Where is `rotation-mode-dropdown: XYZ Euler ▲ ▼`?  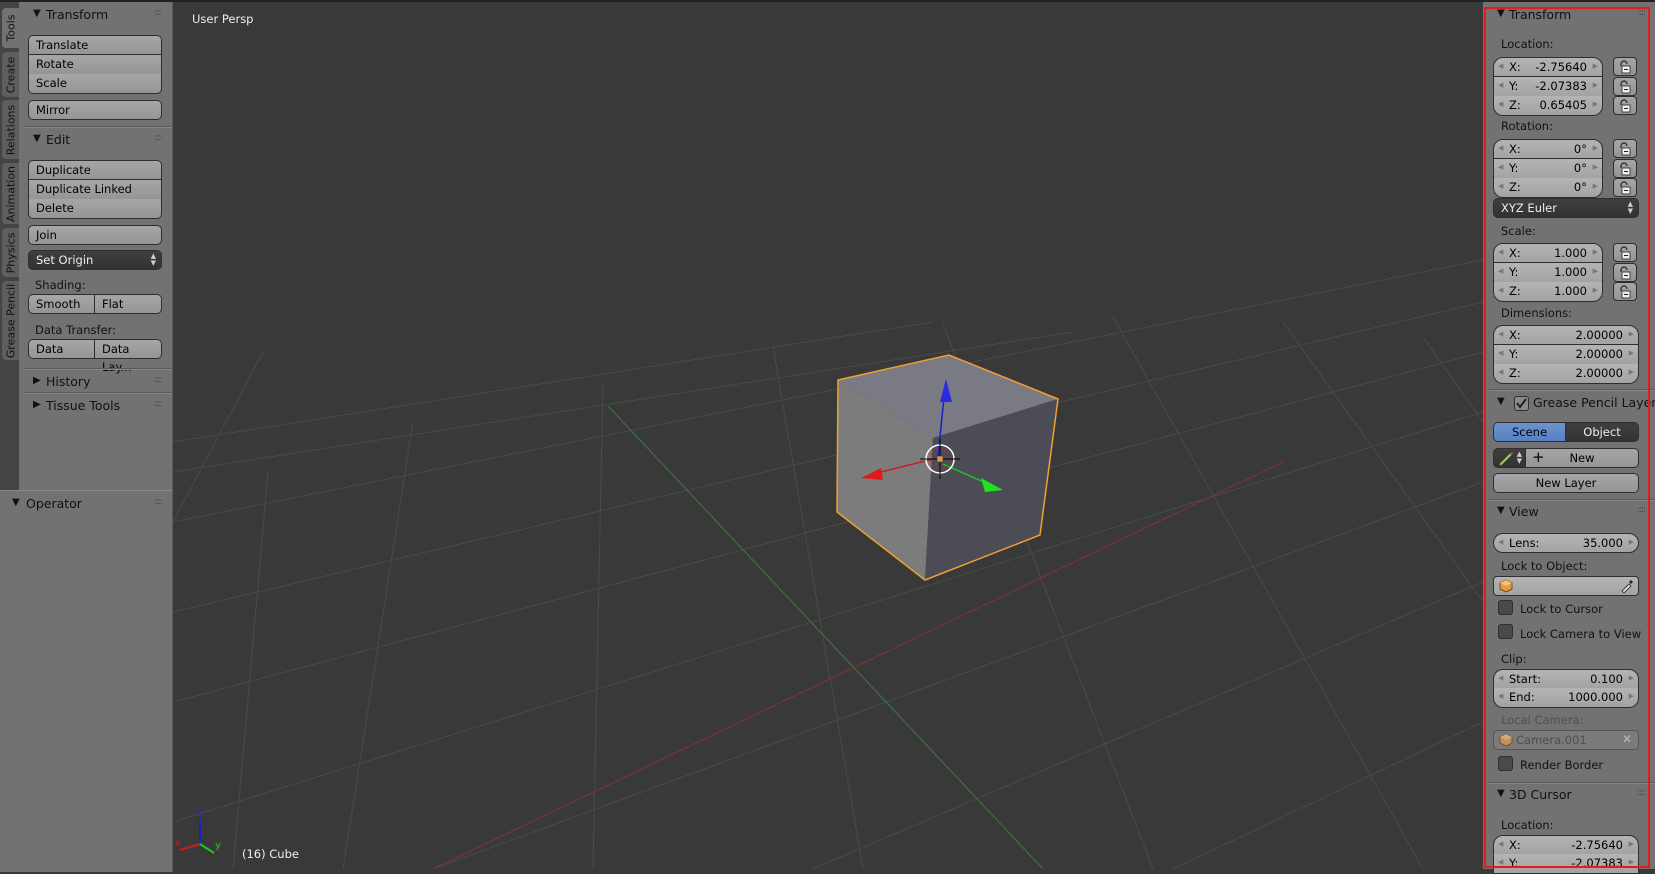
rotation-mode-dropdown: XYZ Euler ▲ ▼ is located at coordinates (1566, 208).